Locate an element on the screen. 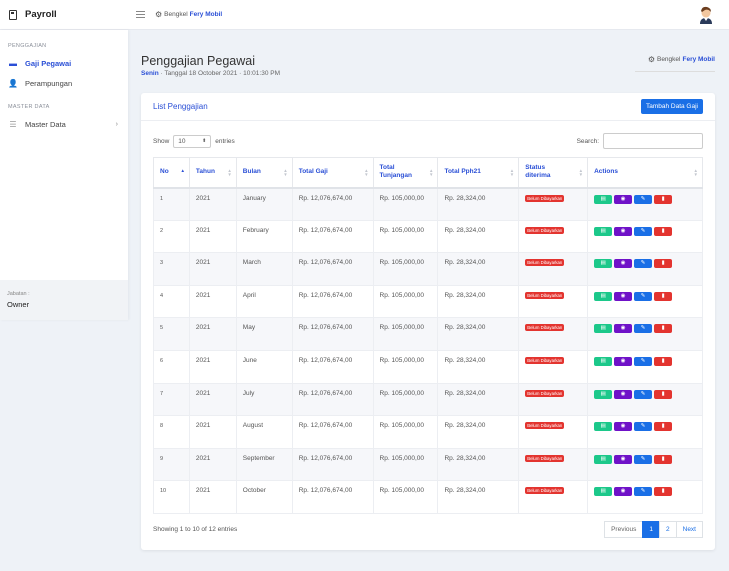  sidebar-item-gaji-pegawai: ▬ Gaji Pegawai is located at coordinates (64, 63).